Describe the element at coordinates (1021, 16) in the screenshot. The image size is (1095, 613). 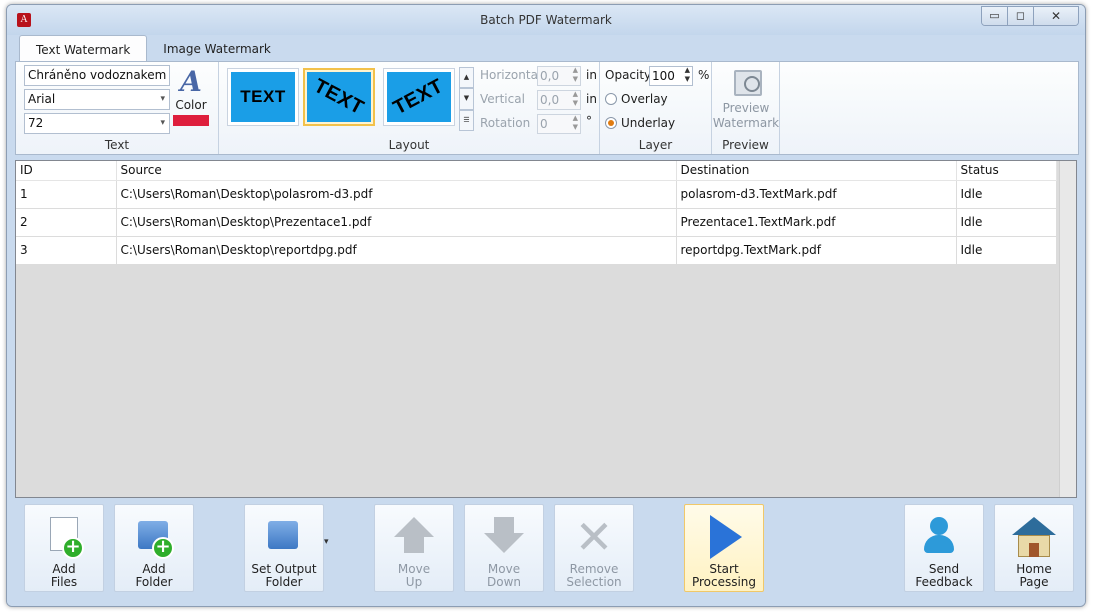
I see `maximize-button: ◻` at that location.